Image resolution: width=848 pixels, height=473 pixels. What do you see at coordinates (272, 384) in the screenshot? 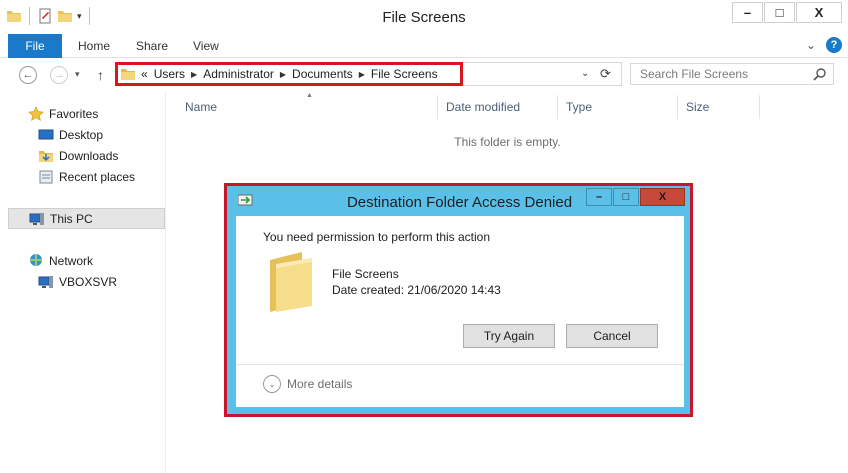
I see `chevron-down-icon: ⌄` at bounding box center [272, 384].